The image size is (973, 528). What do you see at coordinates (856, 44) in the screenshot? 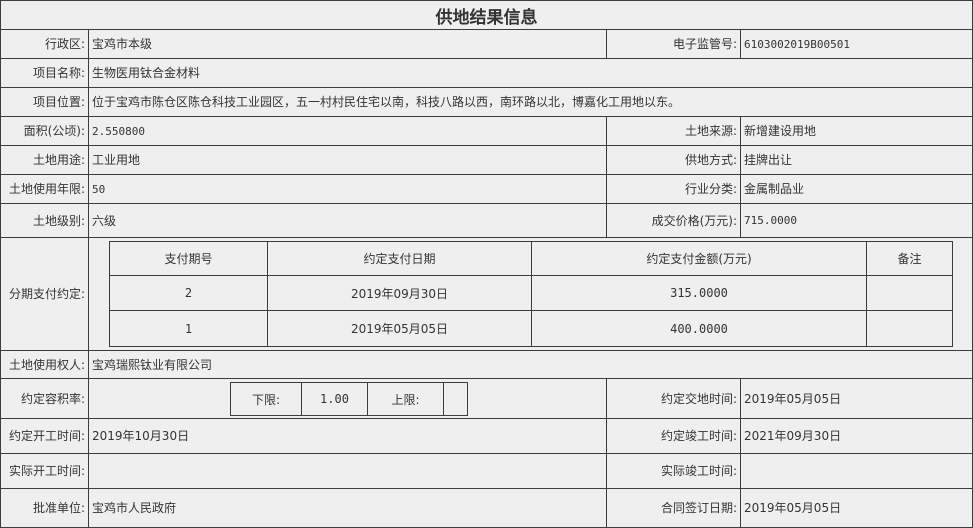
I see `supervision-no-value: 6103002019B00501` at bounding box center [856, 44].